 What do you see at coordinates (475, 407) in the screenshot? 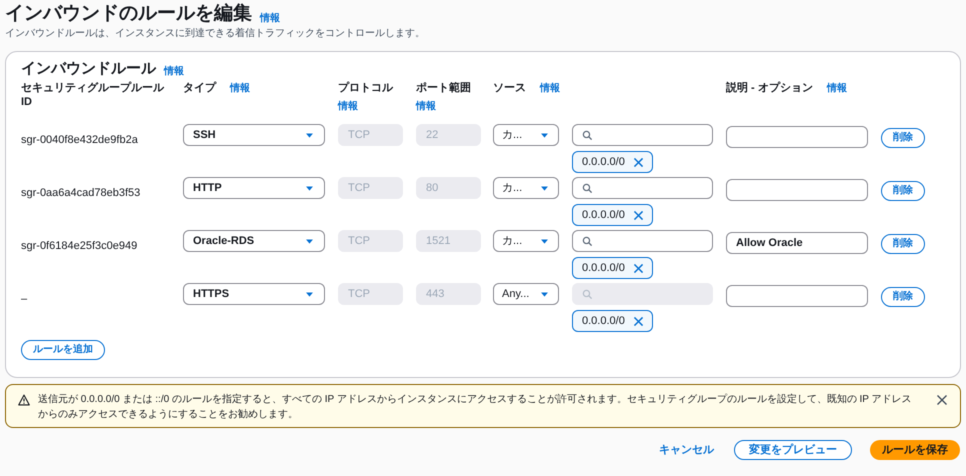
I see `warning-text: 送信元が 0.0.0.0/0 または ::/0 のルールを指定すると、すべての IP アドレスからインスタンスにアクセスすることが許可されます。セキュリティグループのルールを設定して、既知の IP アドレスからのみアクセスできるようにすることをお勧めします。` at bounding box center [475, 407].